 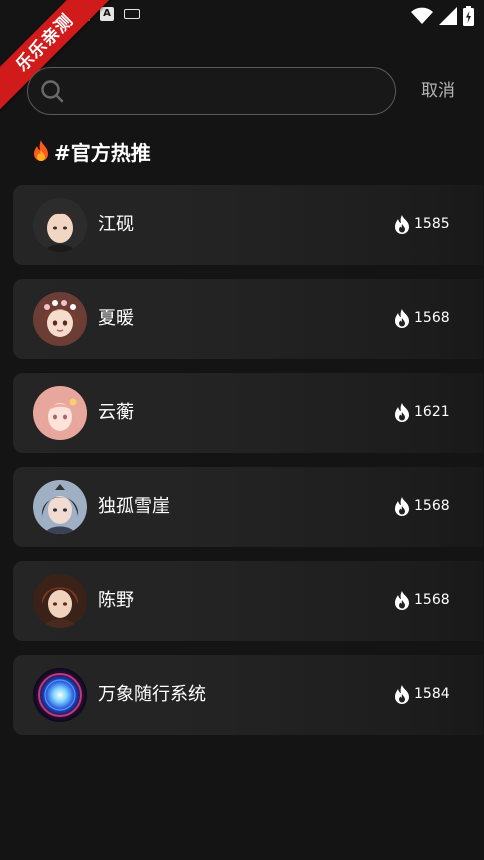 What do you see at coordinates (60, 507) in the screenshot?
I see `swordsman-dark-hair-avatar` at bounding box center [60, 507].